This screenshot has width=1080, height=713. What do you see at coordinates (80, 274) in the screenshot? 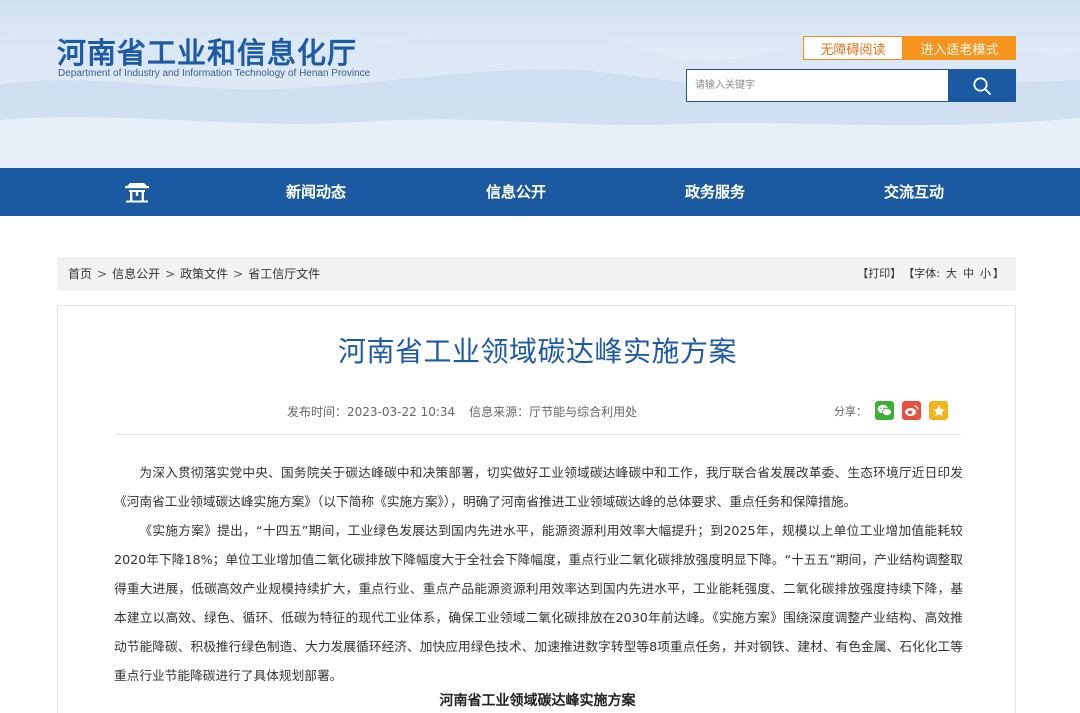
I see `breadcrumb-home: 首页` at bounding box center [80, 274].